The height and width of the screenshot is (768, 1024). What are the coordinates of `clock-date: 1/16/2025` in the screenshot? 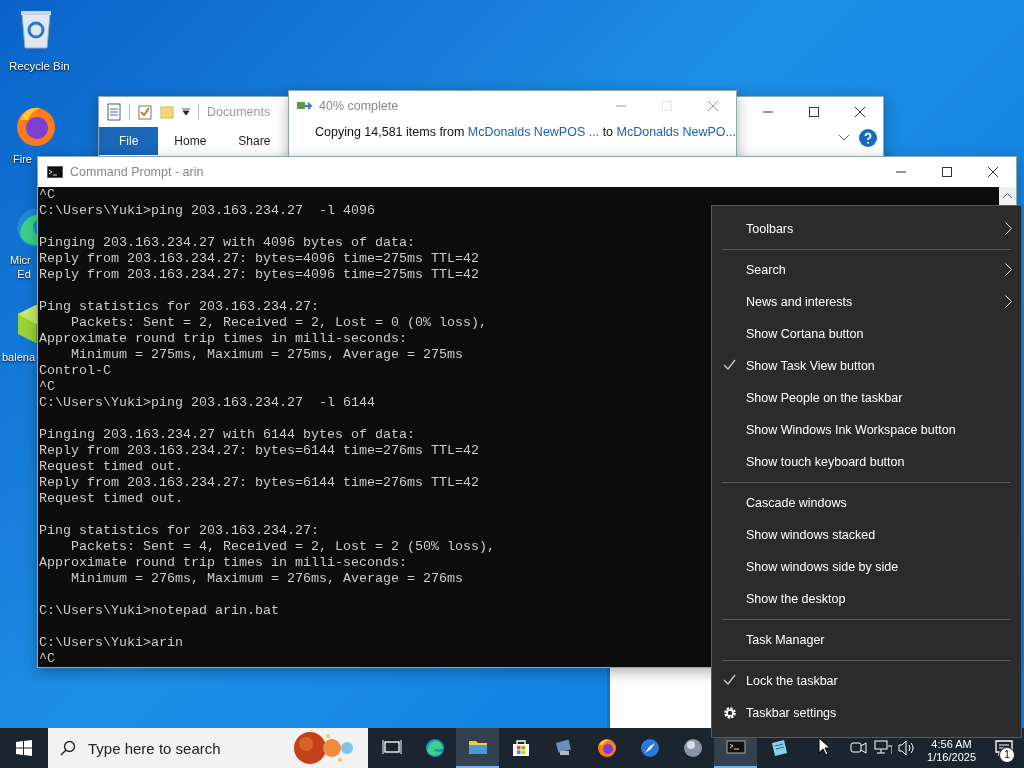 It's located at (951, 757).